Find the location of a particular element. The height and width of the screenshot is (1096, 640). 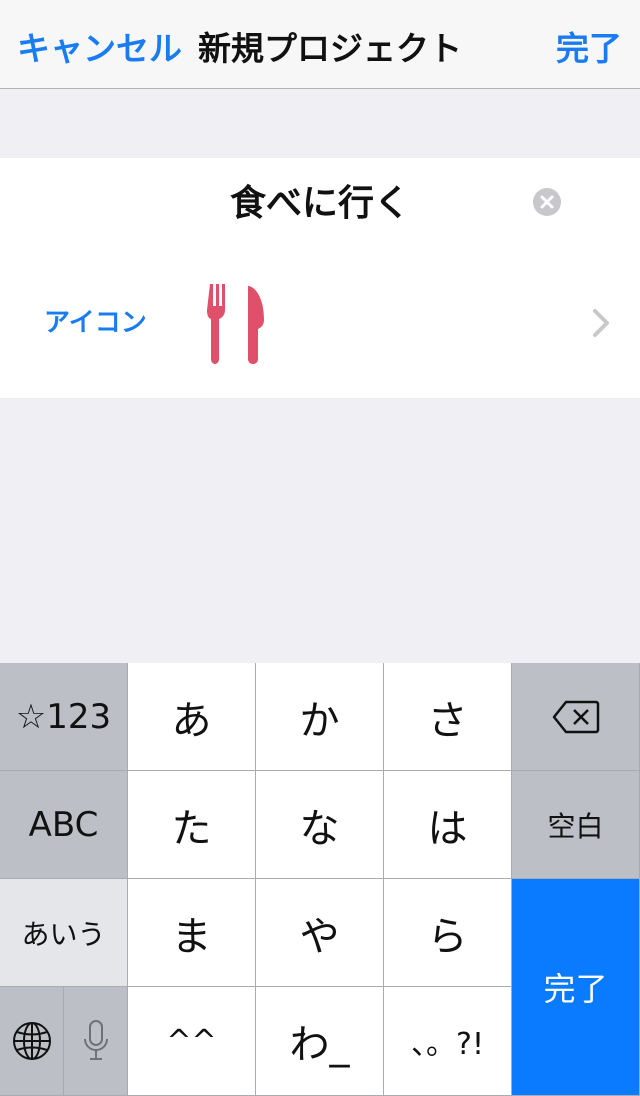

navigation-bar: キャンセル 新規プロジェクト 完了 is located at coordinates (320, 44).